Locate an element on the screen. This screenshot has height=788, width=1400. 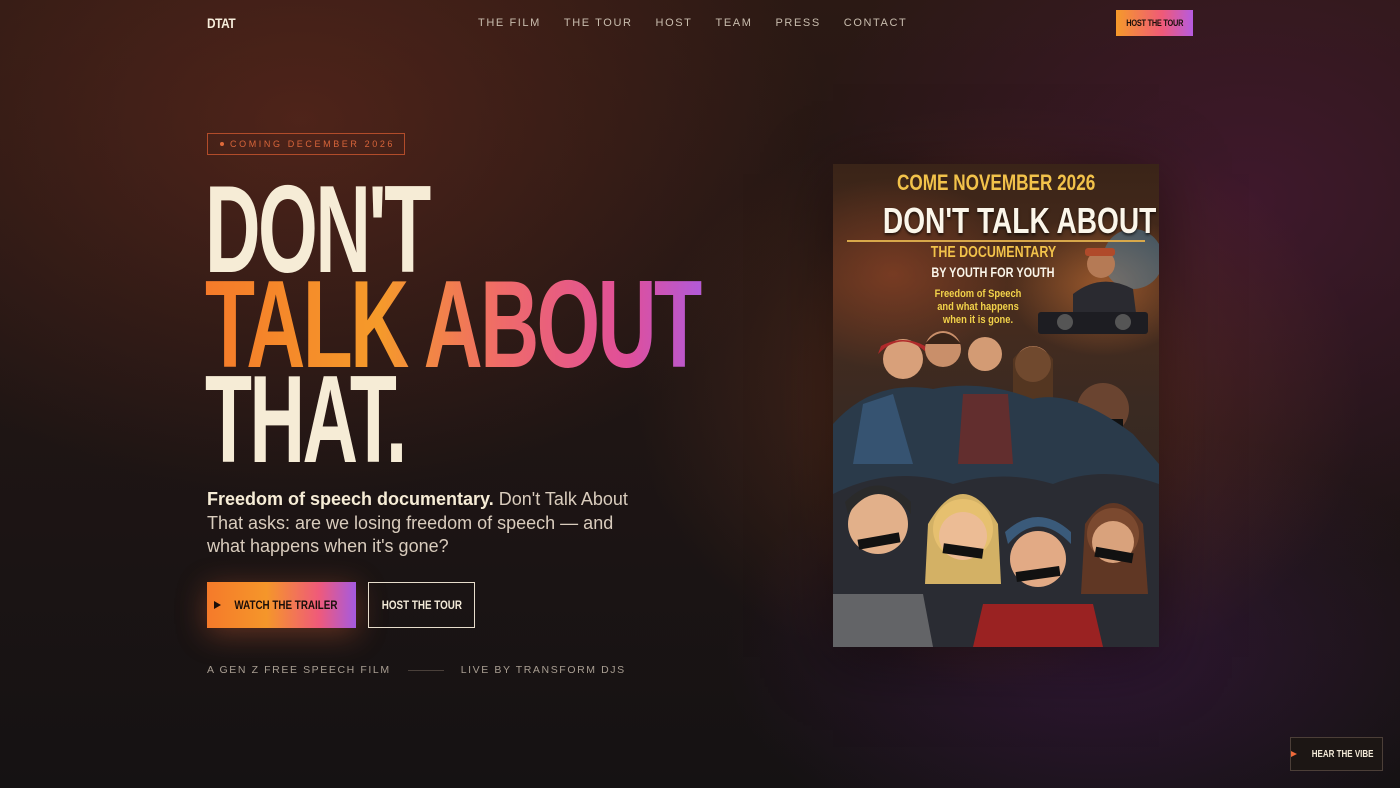
poster-title-text: DON'T TALK ABOUT THAT is located at coordinates (1020, 220).